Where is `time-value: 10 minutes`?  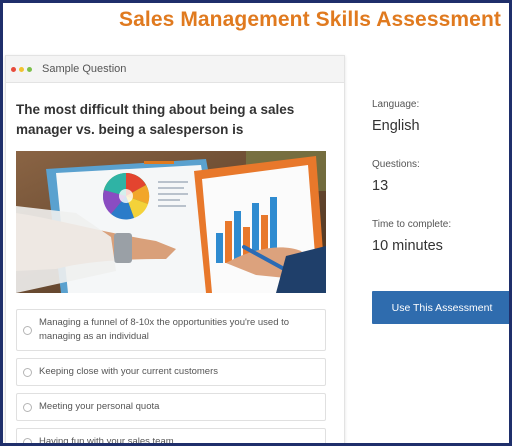 time-value: 10 minutes is located at coordinates (407, 246).